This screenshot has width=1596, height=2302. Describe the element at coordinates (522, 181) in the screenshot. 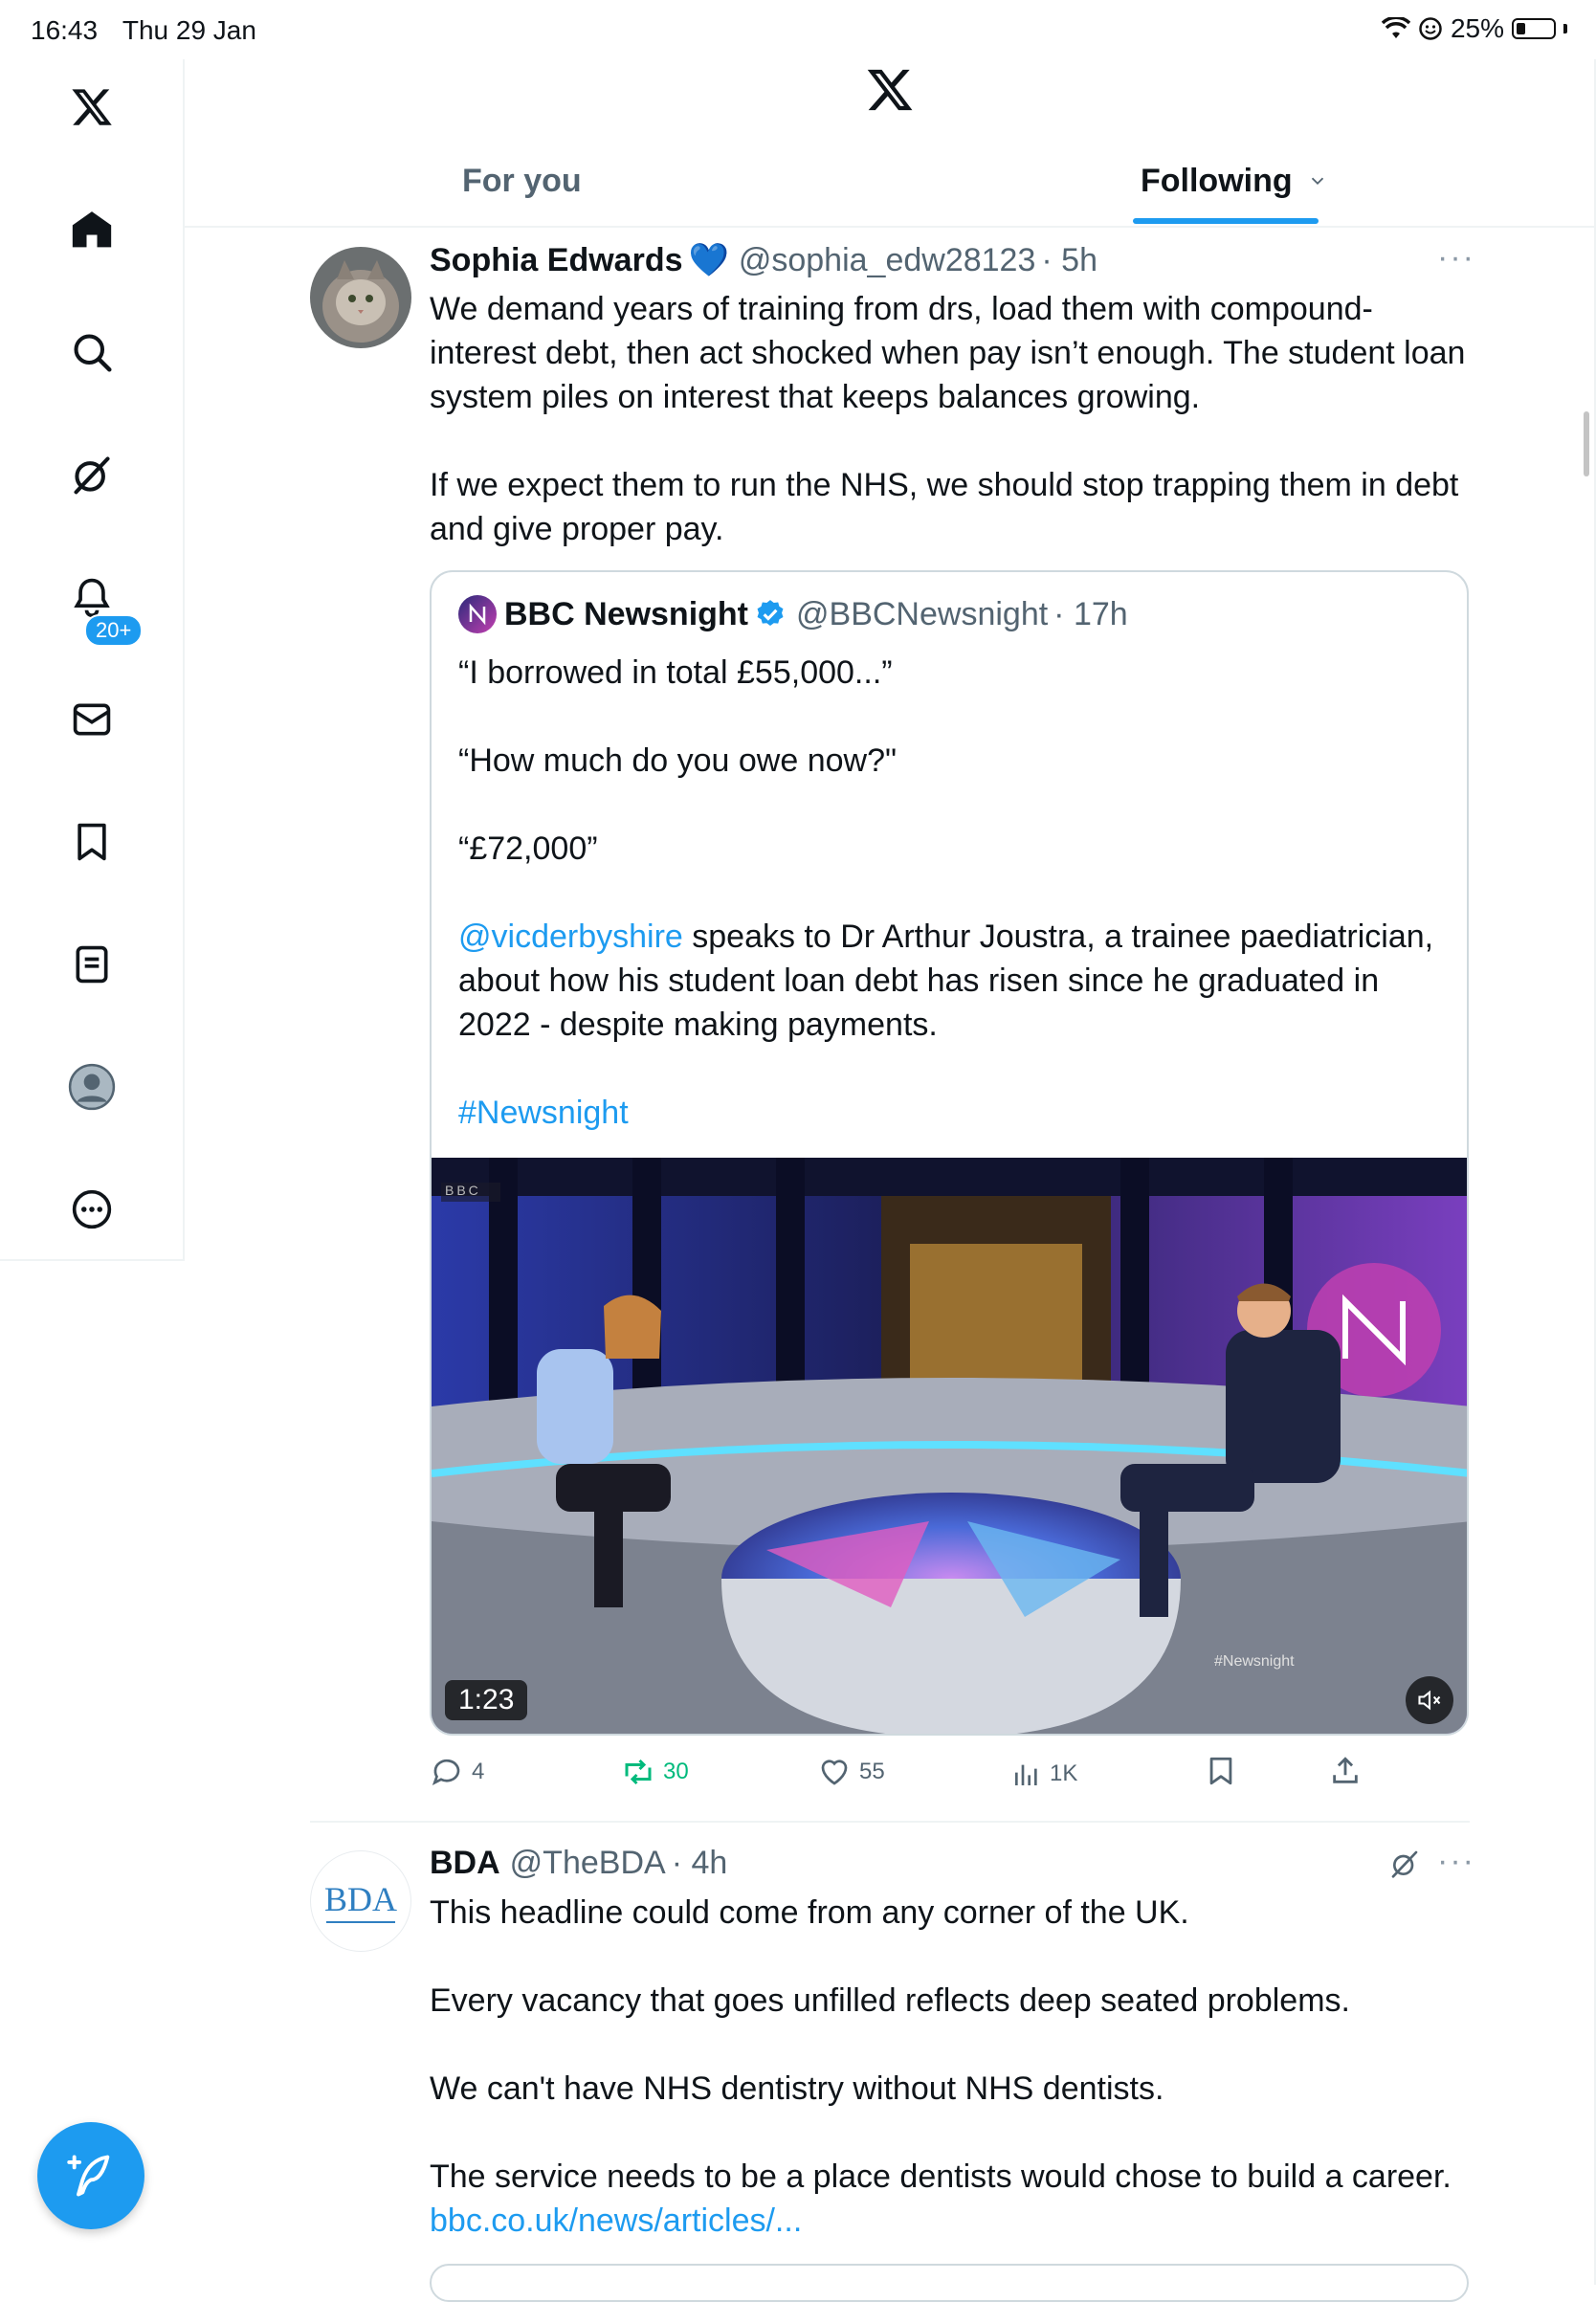

I see `tab-for-you: For you` at that location.